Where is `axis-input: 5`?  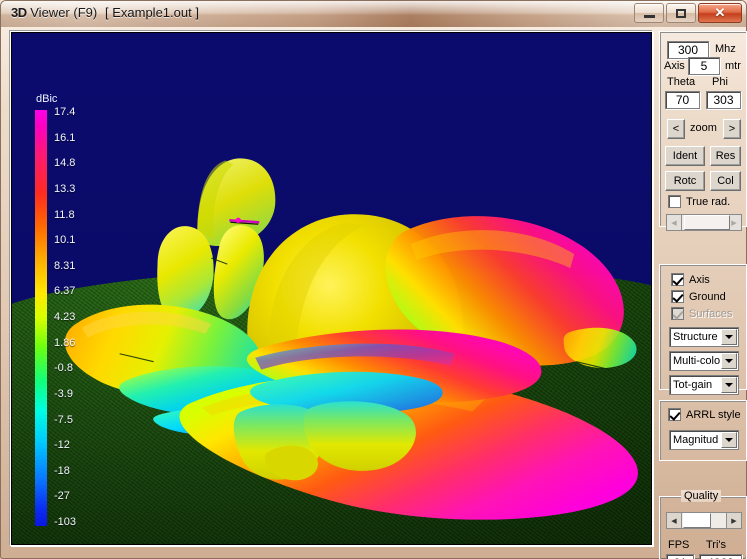 axis-input: 5 is located at coordinates (704, 66).